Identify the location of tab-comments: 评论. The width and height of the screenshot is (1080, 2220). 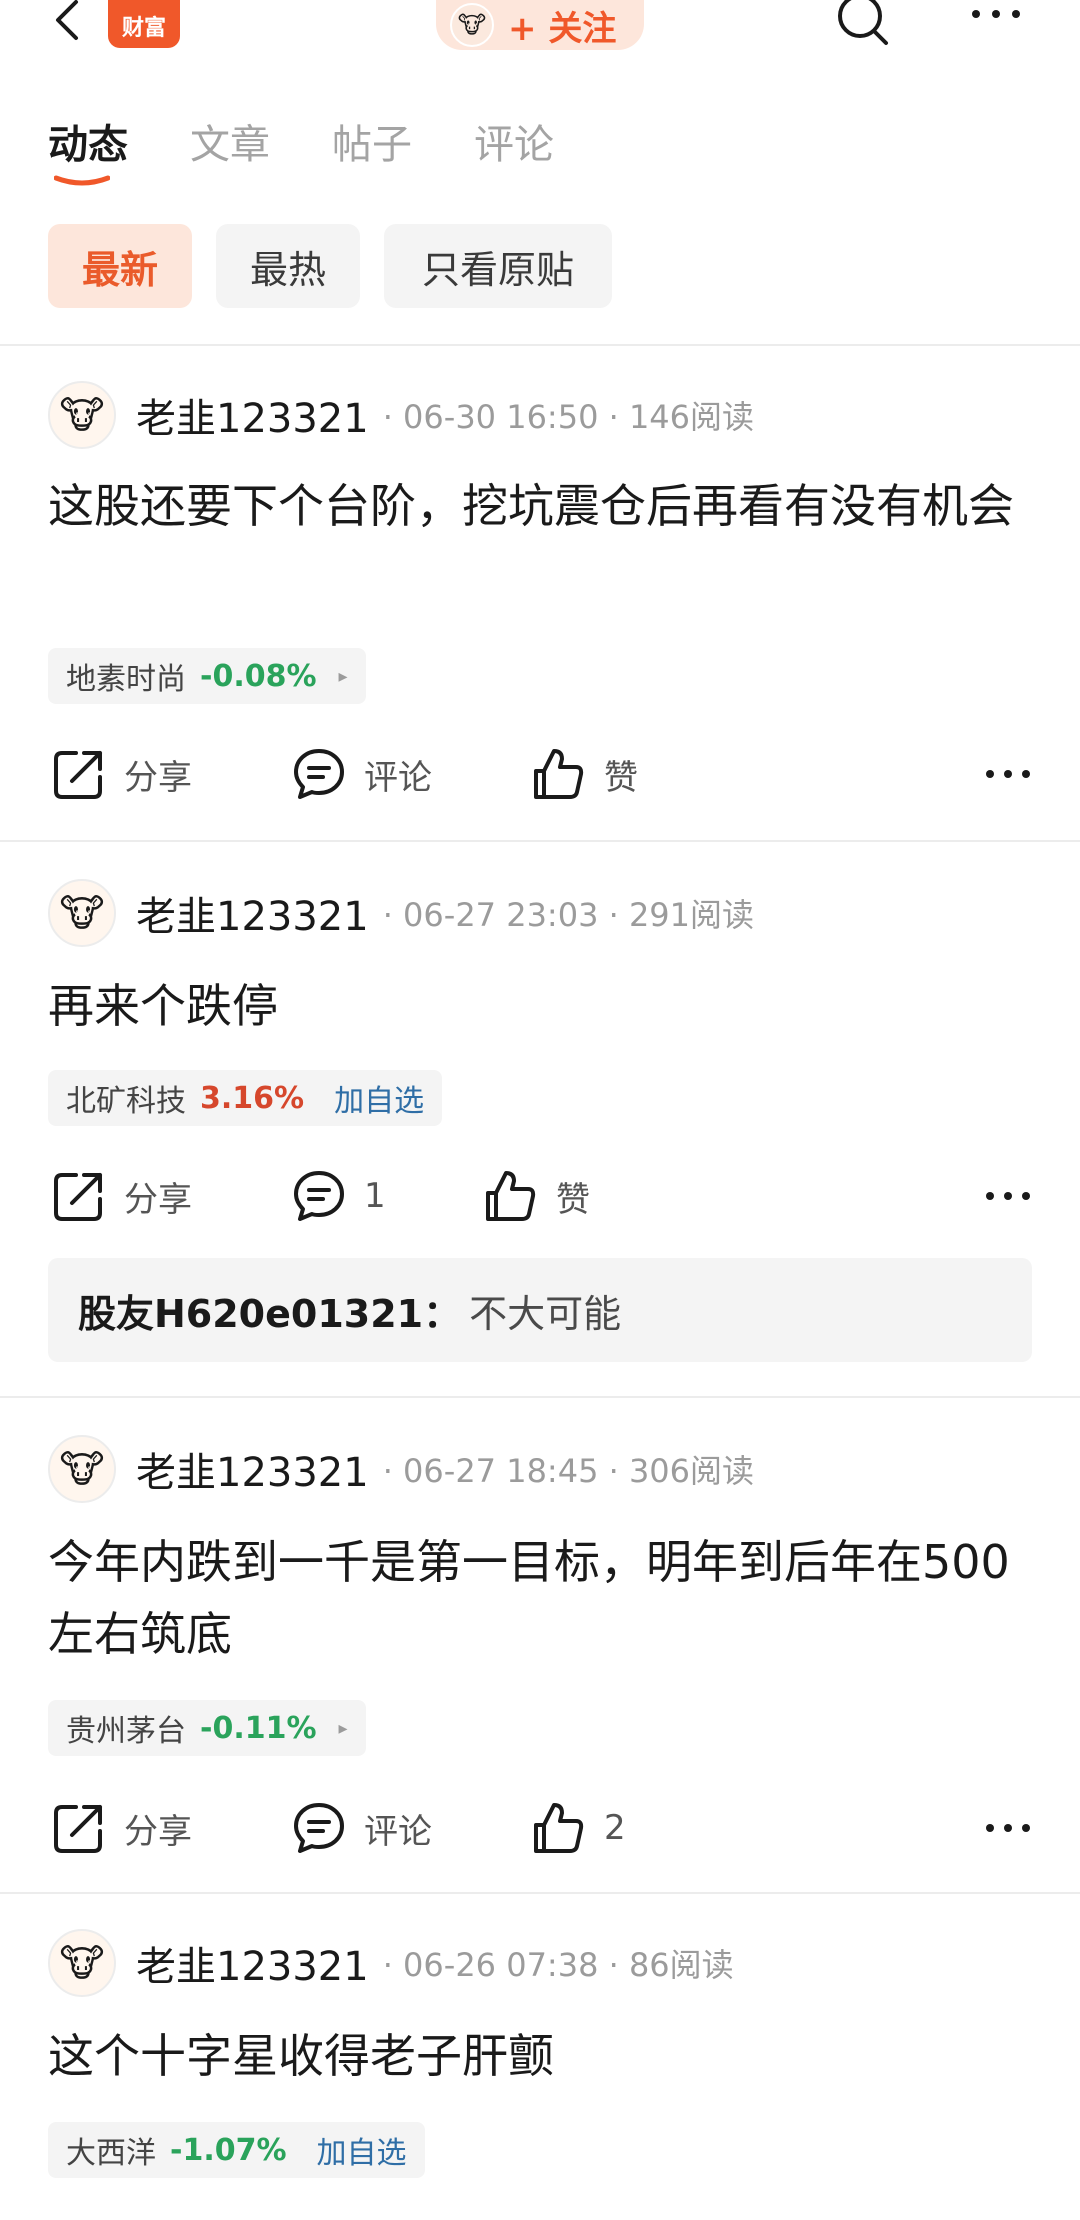
(514, 142).